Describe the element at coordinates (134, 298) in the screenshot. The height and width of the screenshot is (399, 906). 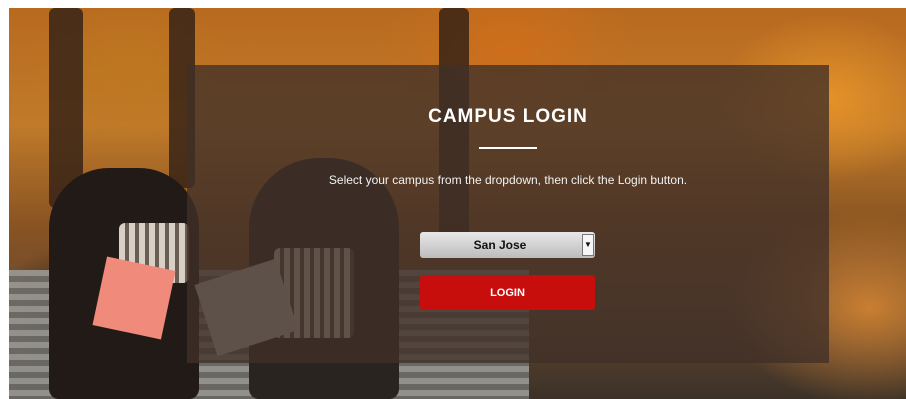
I see `paper` at that location.